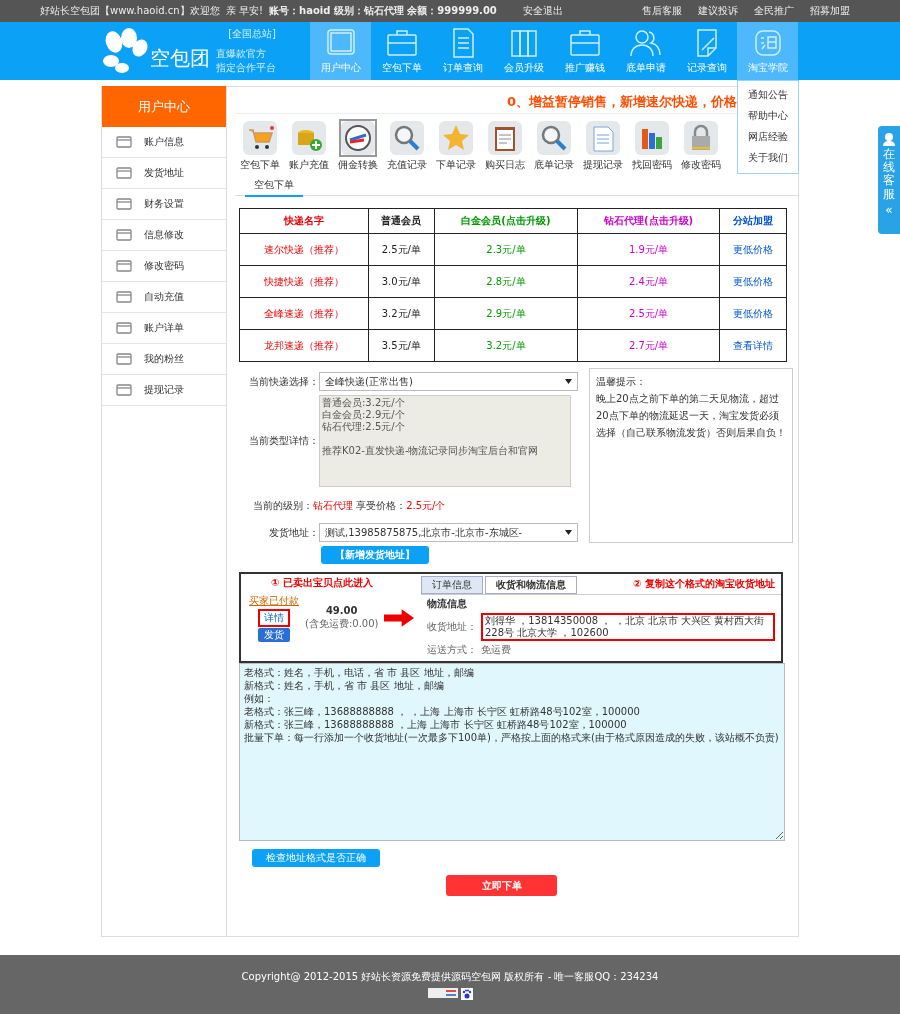  I want to click on sidebar-item: 账户详单, so click(164, 328).